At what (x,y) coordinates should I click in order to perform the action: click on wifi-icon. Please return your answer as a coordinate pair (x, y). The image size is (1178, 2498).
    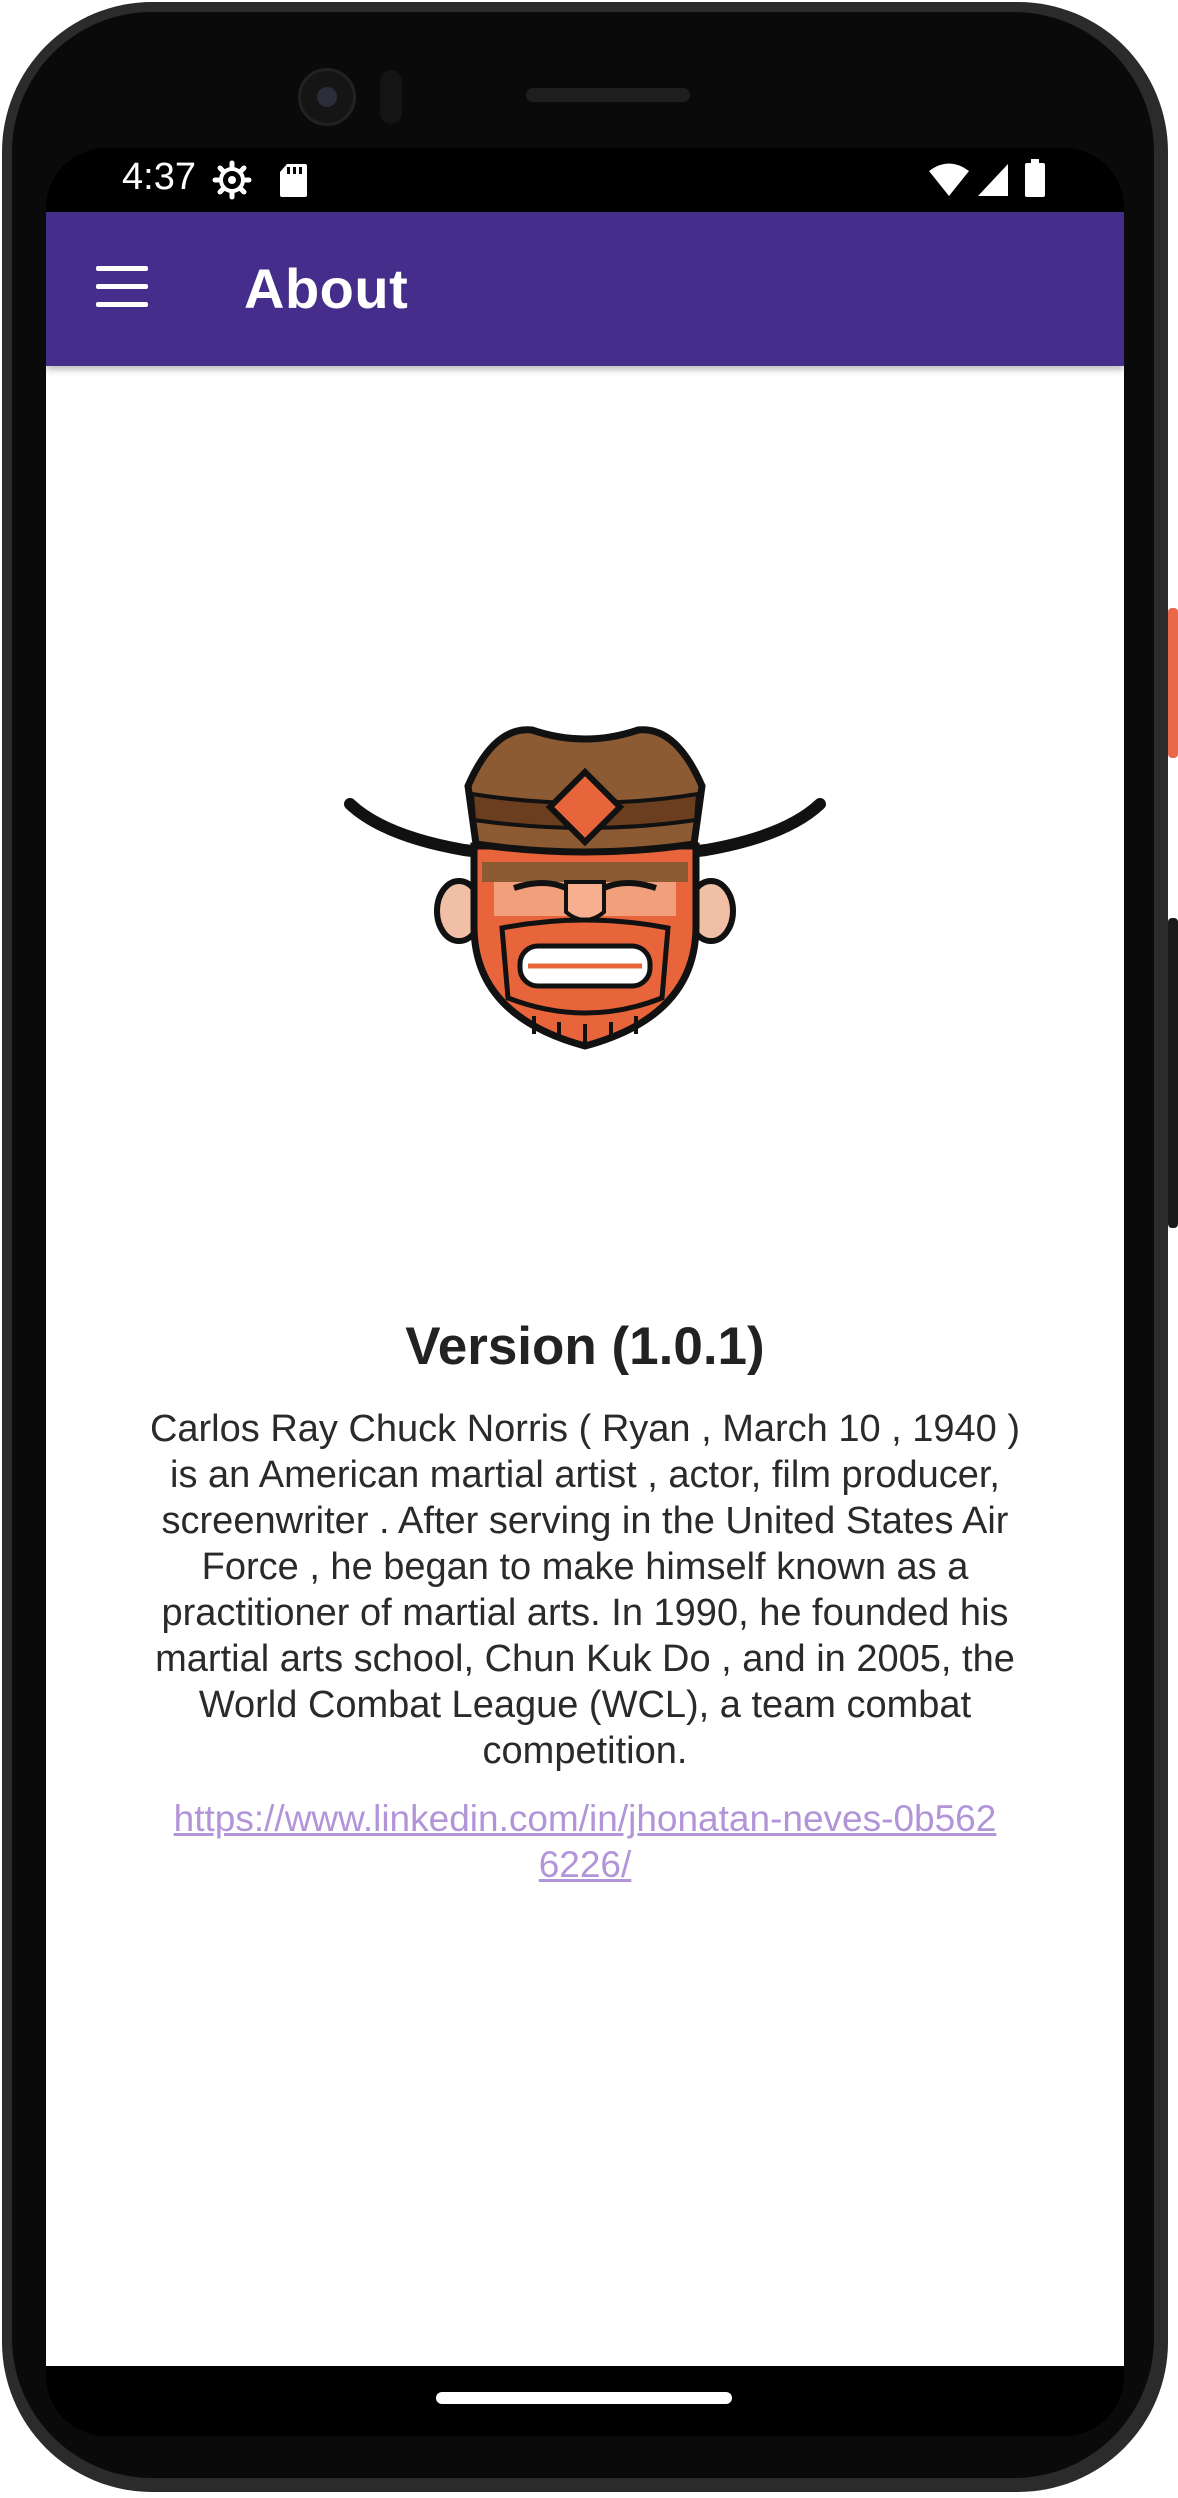
    Looking at the image, I should click on (949, 179).